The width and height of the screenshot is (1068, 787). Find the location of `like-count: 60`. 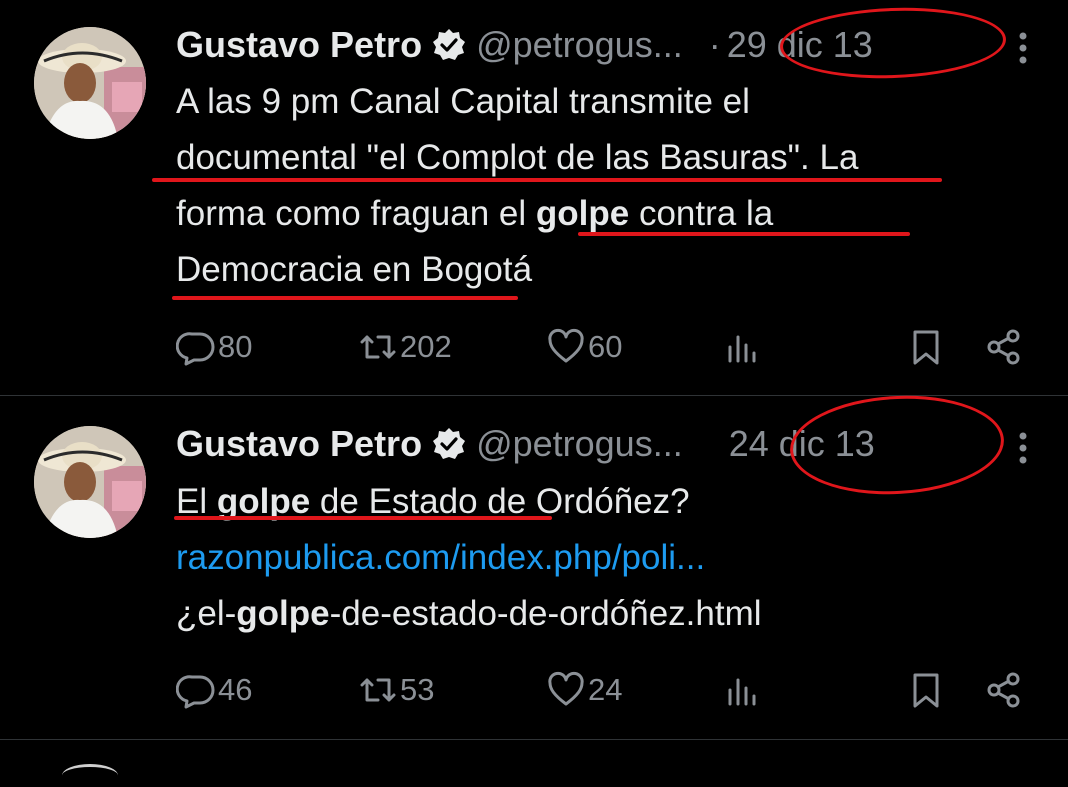

like-count: 60 is located at coordinates (605, 346).